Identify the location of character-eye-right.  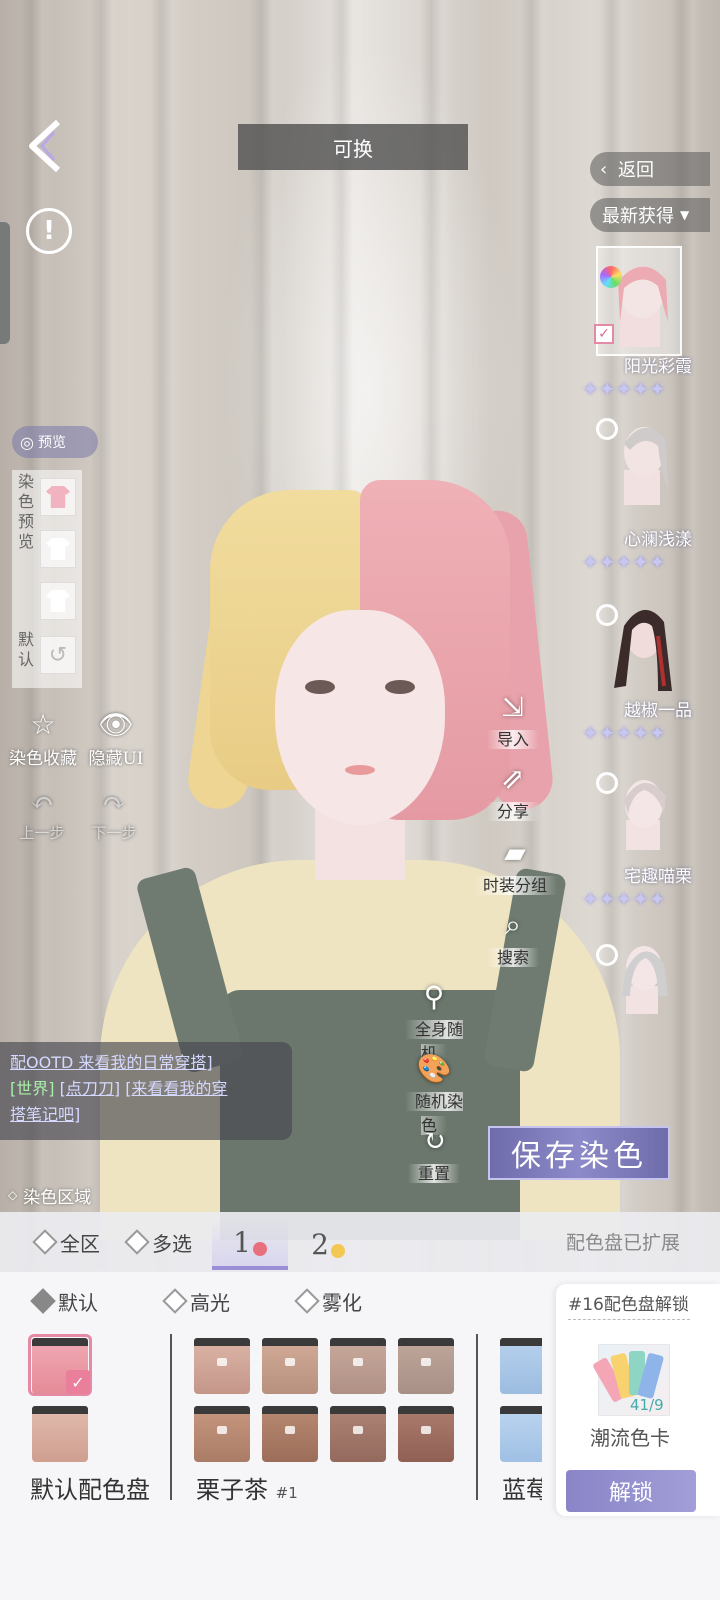
(400, 687).